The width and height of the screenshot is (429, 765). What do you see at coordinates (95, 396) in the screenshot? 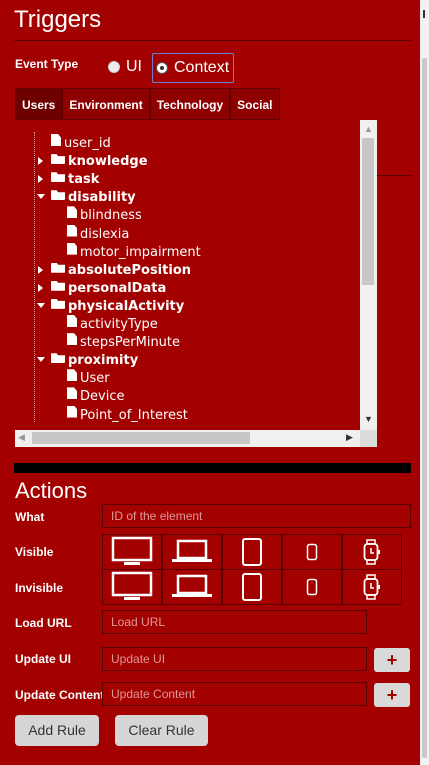
I see `tree-leaf-node: Device` at bounding box center [95, 396].